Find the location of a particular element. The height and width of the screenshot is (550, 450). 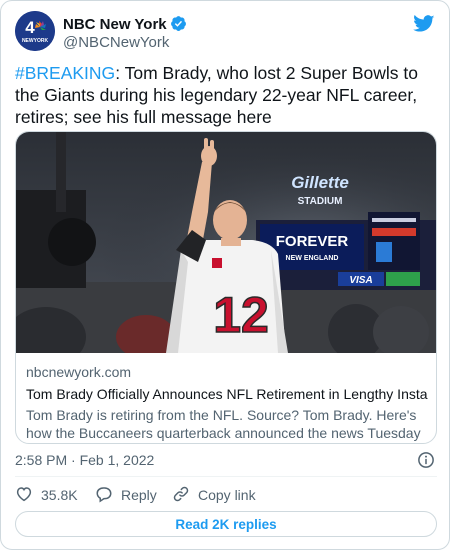

verified-badge-icon is located at coordinates (178, 25).